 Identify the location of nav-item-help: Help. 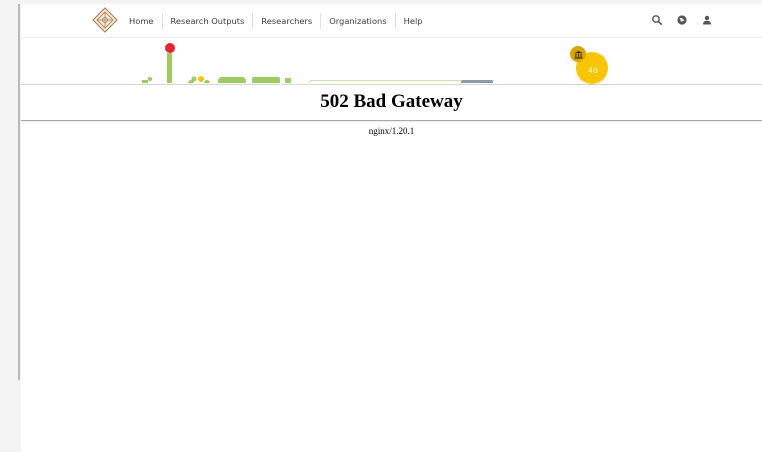
(412, 21).